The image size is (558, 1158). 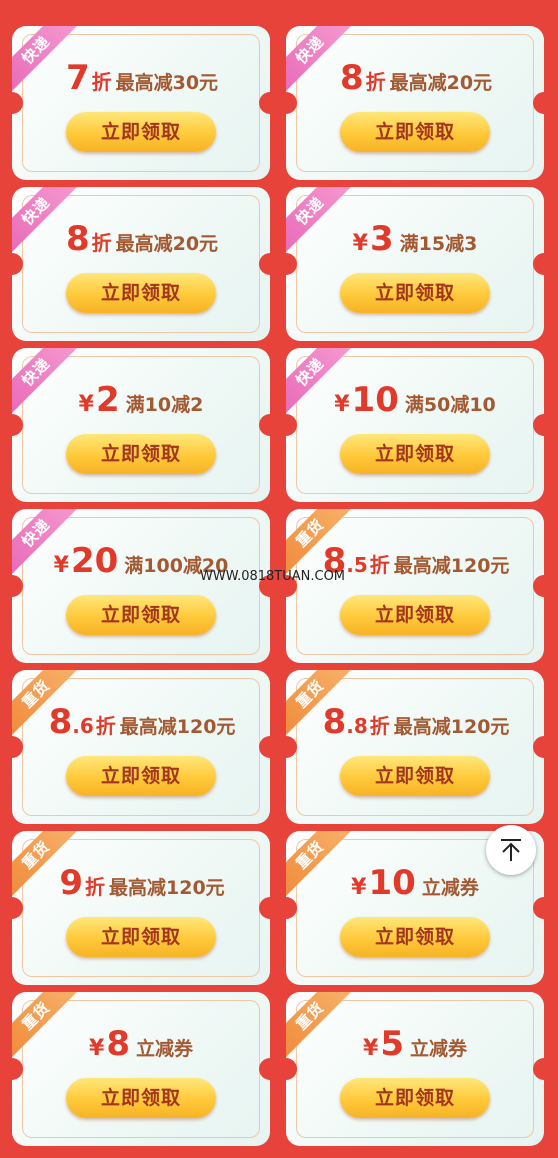 I want to click on coupon-value: 7, so click(x=77, y=78).